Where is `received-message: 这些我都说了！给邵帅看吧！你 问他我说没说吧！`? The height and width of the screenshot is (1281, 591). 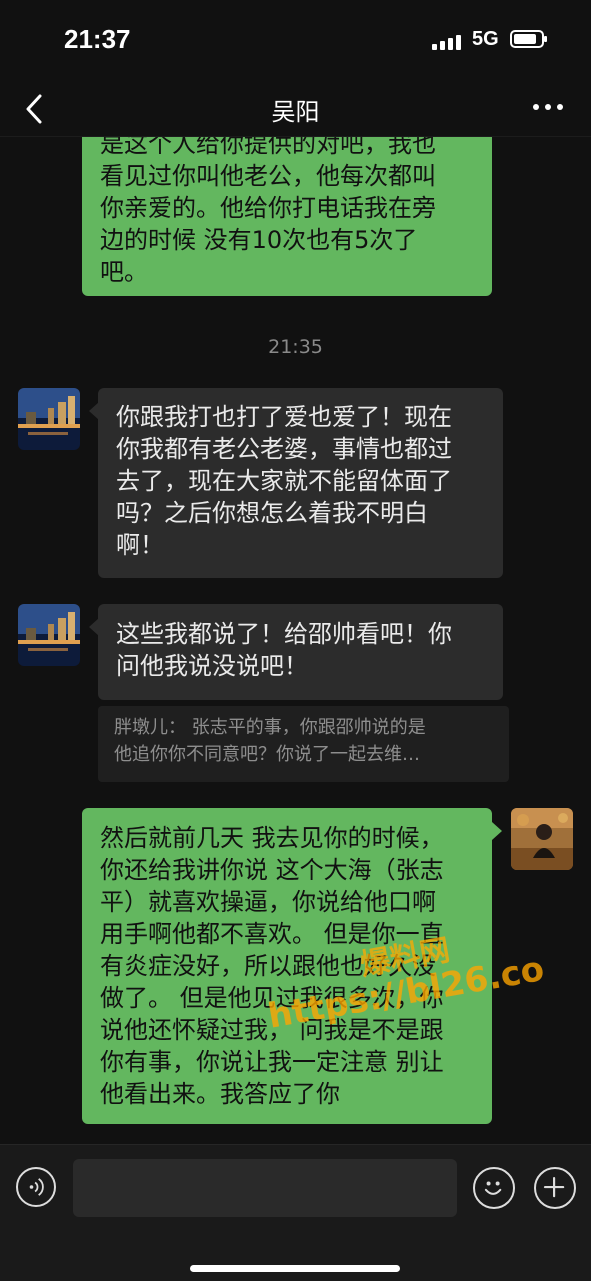 received-message: 这些我都说了！给邵帅看吧！你 问他我说没说吧！ is located at coordinates (300, 652).